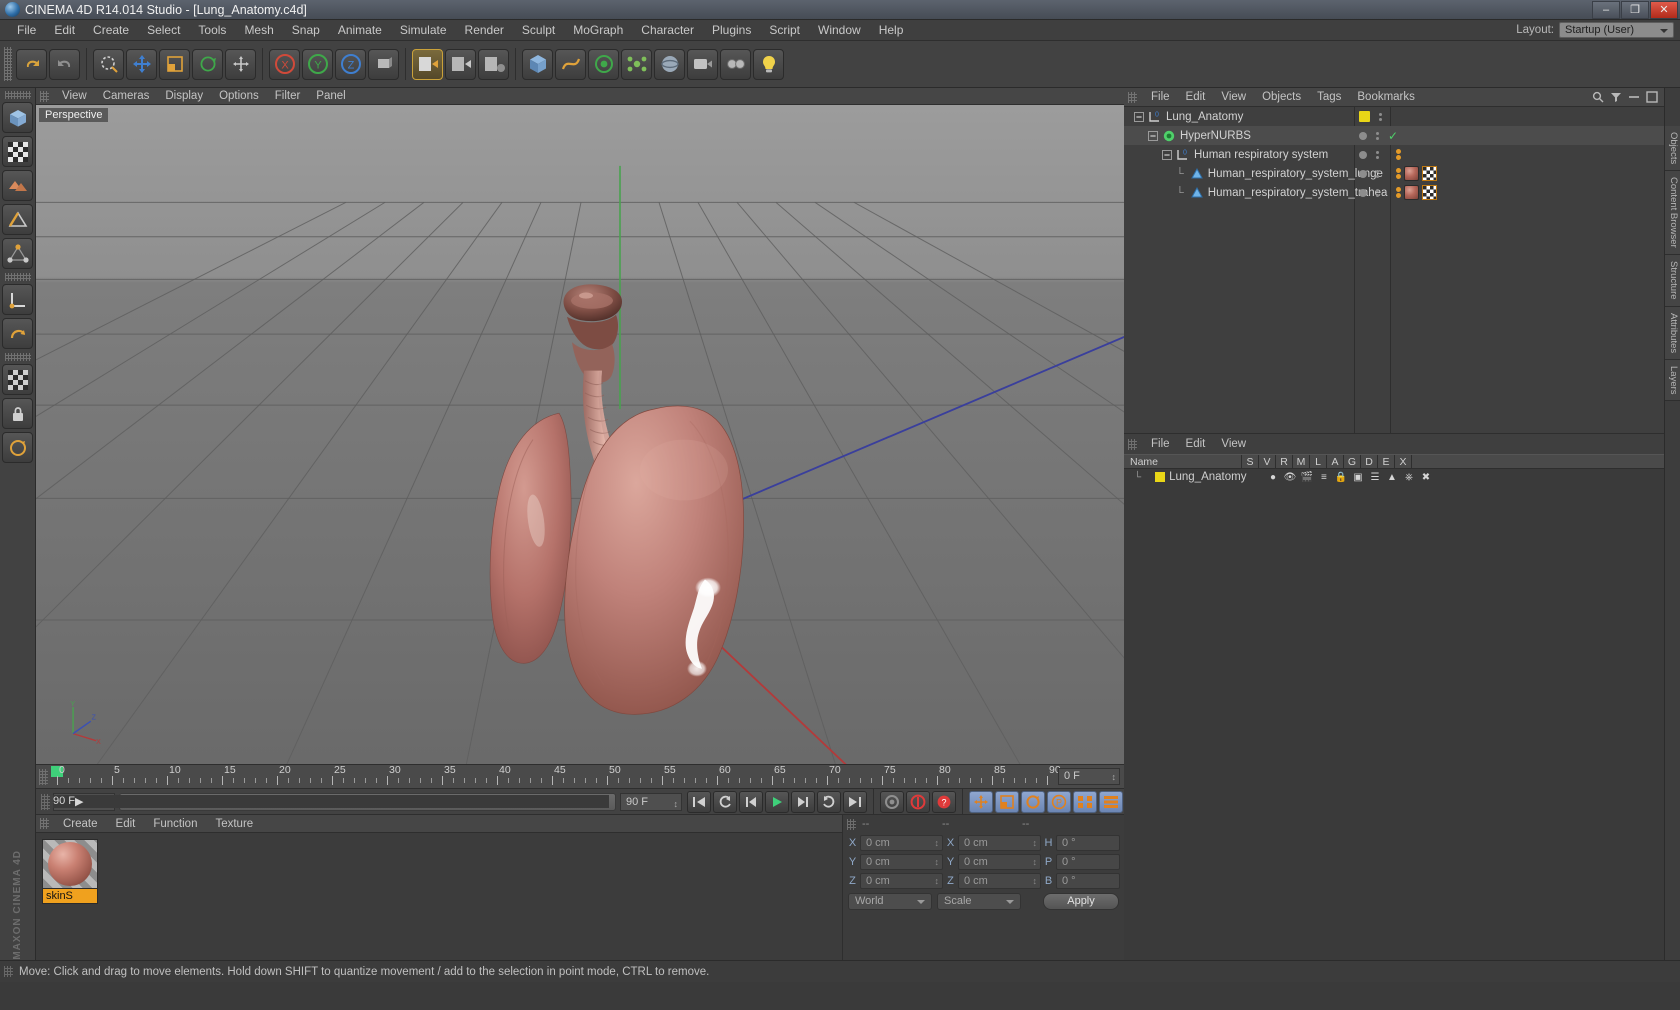  I want to click on layer-render-icon: 🎬, so click(1306, 477).